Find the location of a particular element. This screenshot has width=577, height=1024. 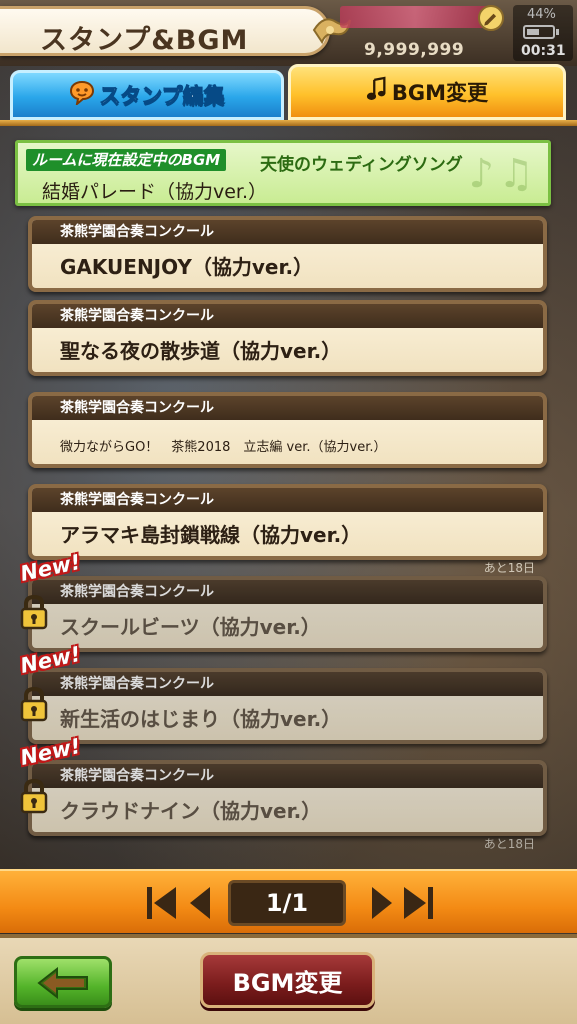

list-item: 茶熊学園合奏コンクール 聖なる夜の散歩道（協力ver.） is located at coordinates (287, 338).